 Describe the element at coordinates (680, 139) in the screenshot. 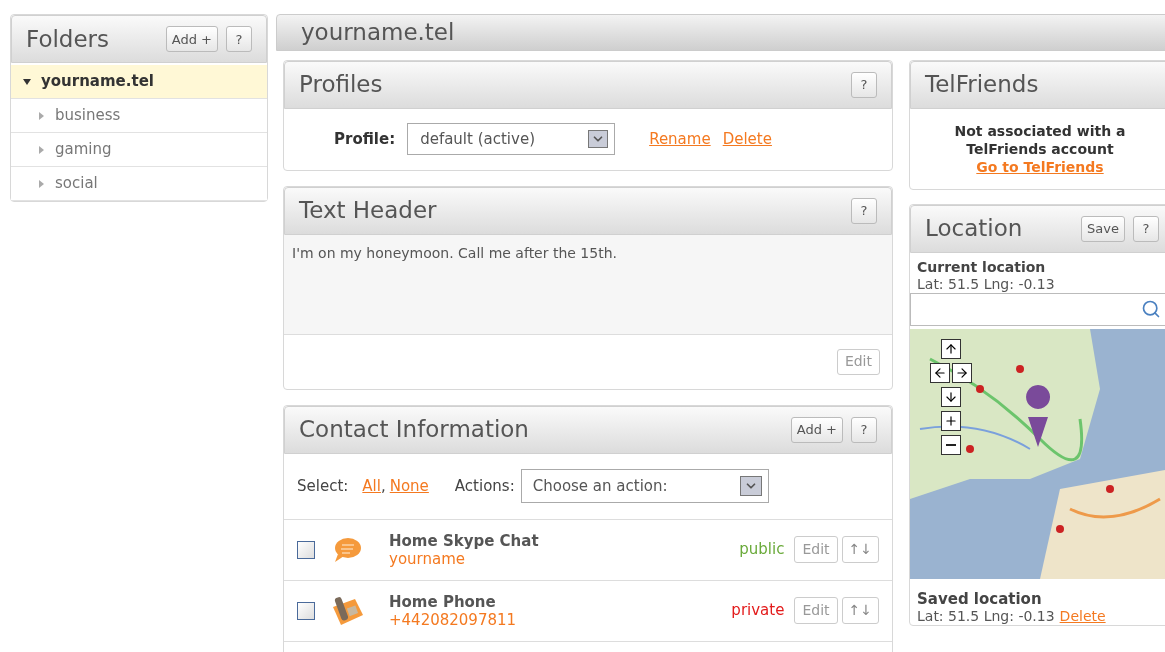

I see `profile-link: Rename` at that location.